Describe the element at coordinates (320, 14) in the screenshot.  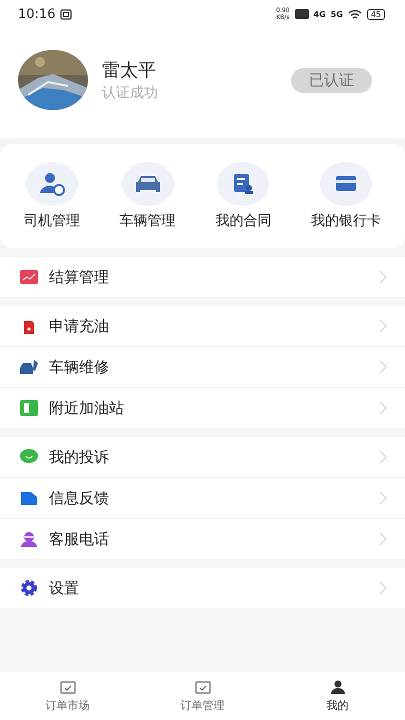
I see `network-label: 4G` at that location.